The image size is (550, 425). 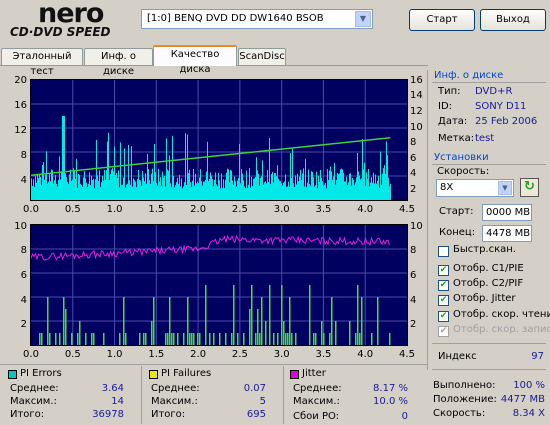 I want to click on disc-id-label: ID:, so click(x=445, y=106).